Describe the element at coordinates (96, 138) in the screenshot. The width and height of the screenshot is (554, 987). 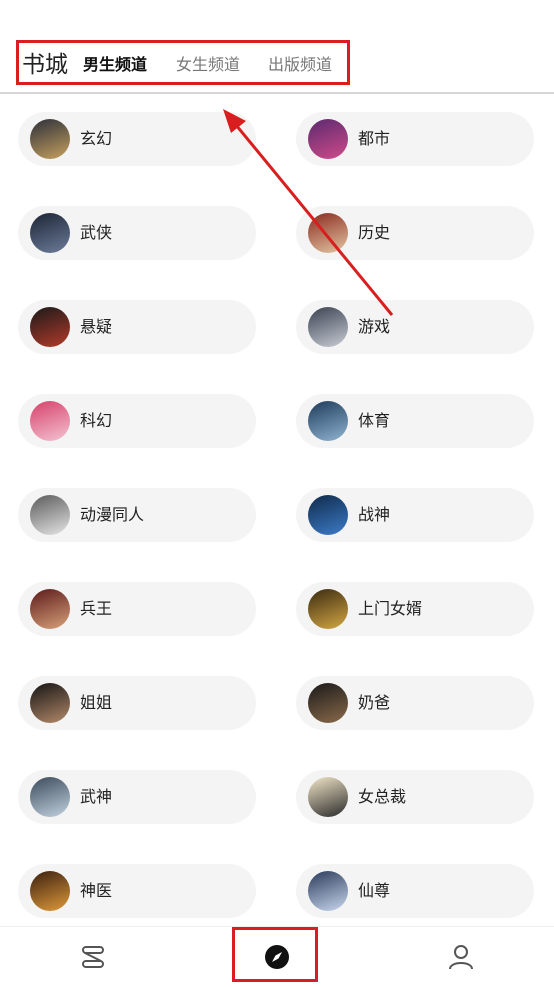
I see `category-label: 玄幻` at that location.